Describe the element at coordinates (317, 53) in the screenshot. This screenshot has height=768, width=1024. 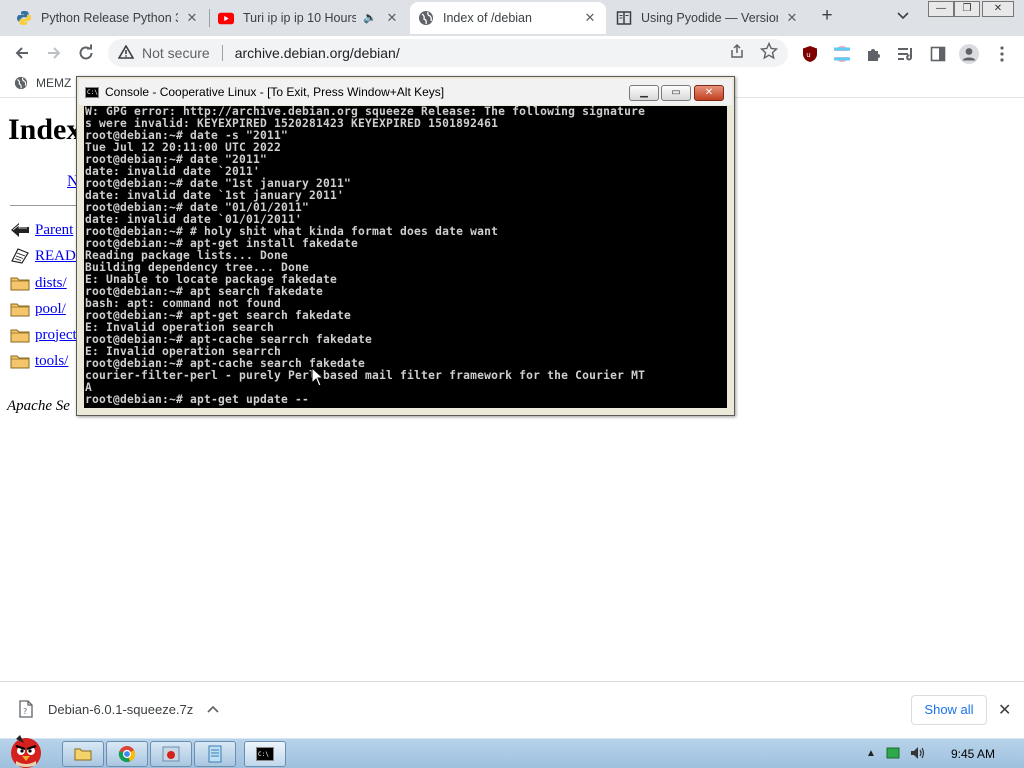
I see `url-text: archive.debian.org/debian/` at that location.